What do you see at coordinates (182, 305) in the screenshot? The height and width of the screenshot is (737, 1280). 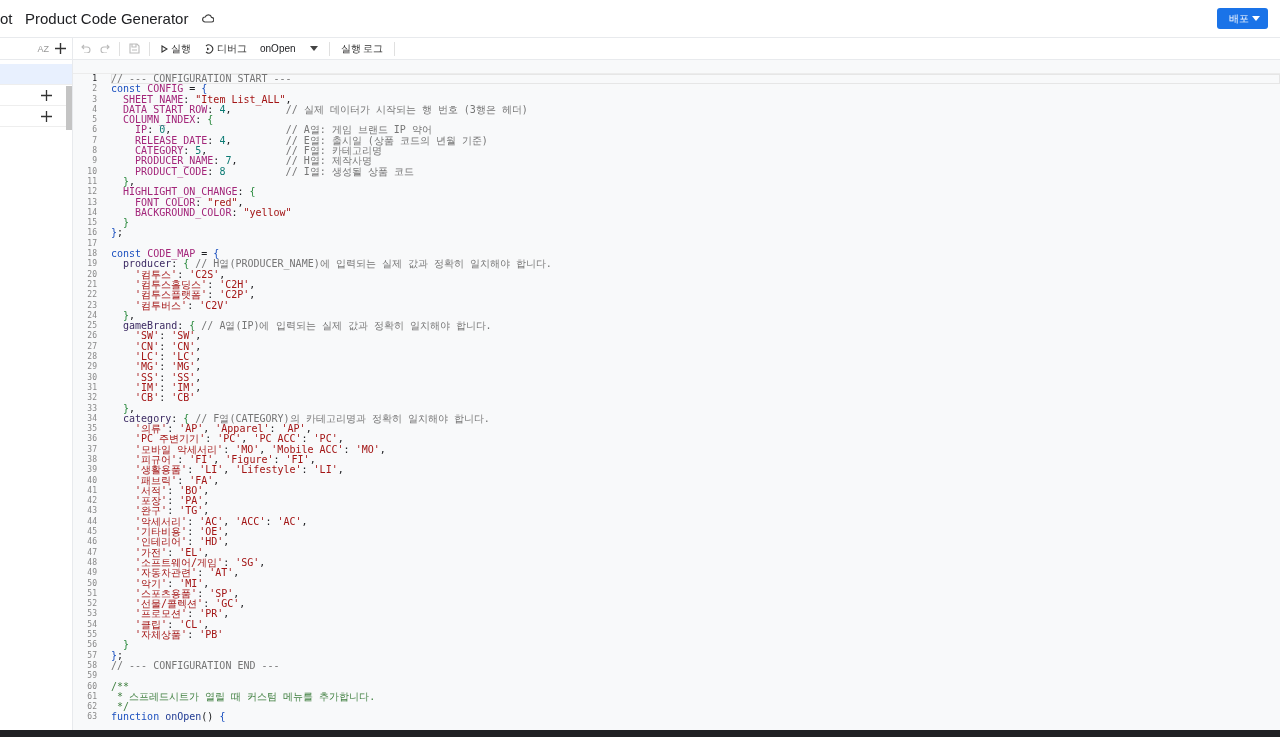 I see `code-line: '컴투버스': 'C2V'` at bounding box center [182, 305].